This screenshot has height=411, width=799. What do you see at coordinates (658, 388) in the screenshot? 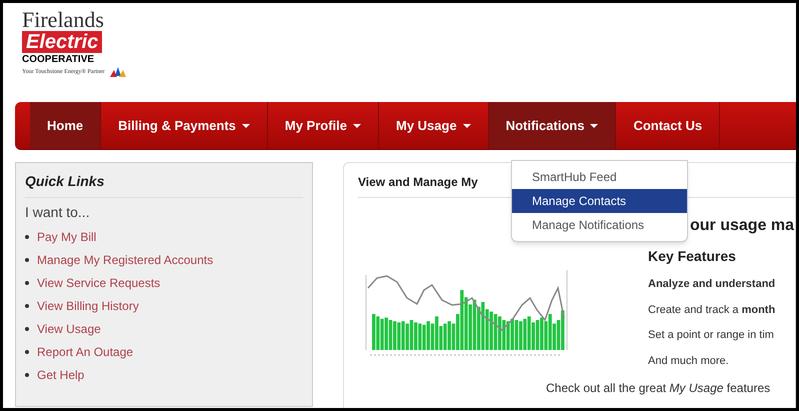
I see `footer-text: Check out all the great My Usage features` at bounding box center [658, 388].